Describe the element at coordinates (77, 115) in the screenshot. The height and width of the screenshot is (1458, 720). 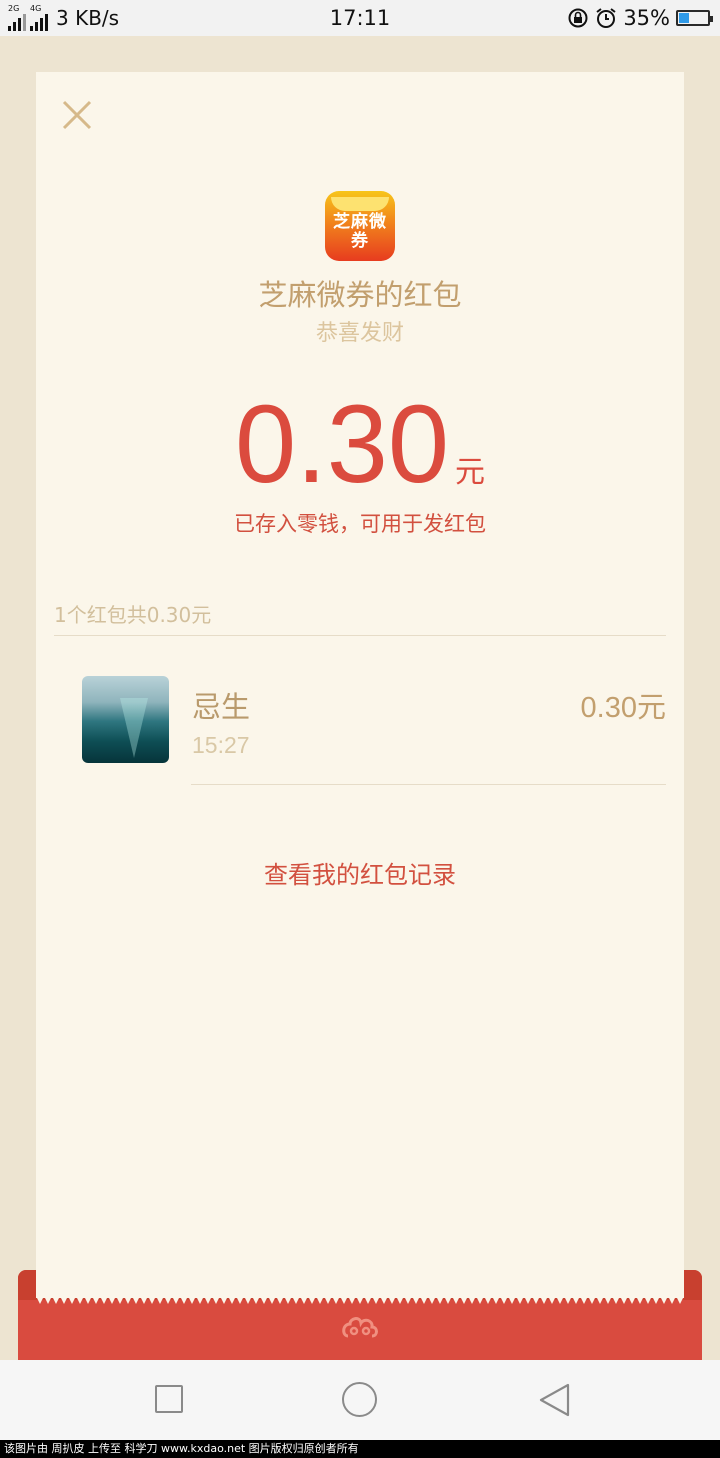
I see `close-icon` at that location.